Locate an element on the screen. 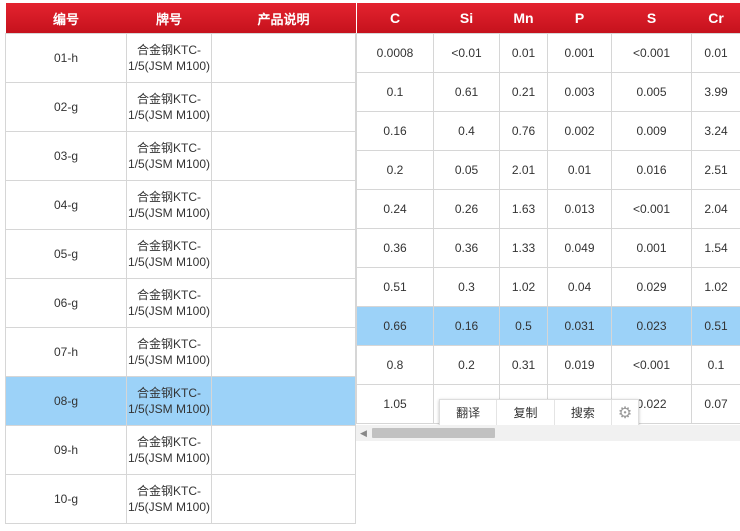 The image size is (740, 531). cell-cr: 1.02 is located at coordinates (715, 287).